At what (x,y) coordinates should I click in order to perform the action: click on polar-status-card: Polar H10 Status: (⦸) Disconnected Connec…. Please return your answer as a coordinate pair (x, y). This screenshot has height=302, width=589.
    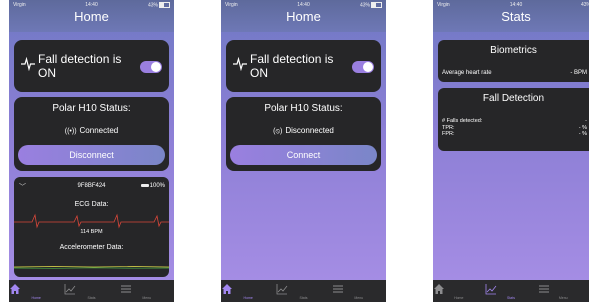
    Looking at the image, I should click on (303, 134).